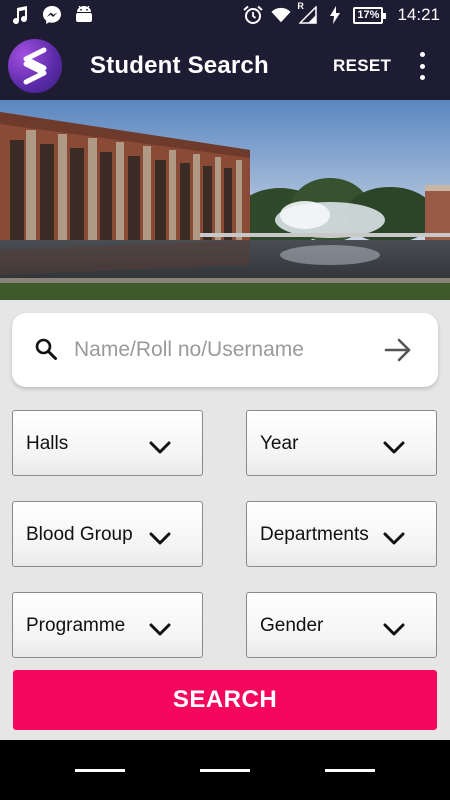  Describe the element at coordinates (79, 534) in the screenshot. I see `blood-group-label: Blood Group` at that location.